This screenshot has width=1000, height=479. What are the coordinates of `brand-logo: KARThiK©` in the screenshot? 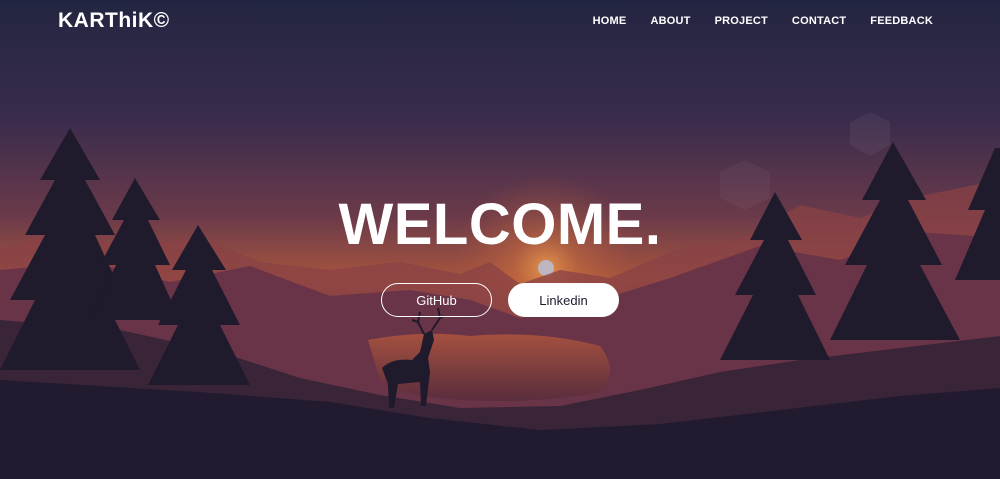 It's located at (114, 21).